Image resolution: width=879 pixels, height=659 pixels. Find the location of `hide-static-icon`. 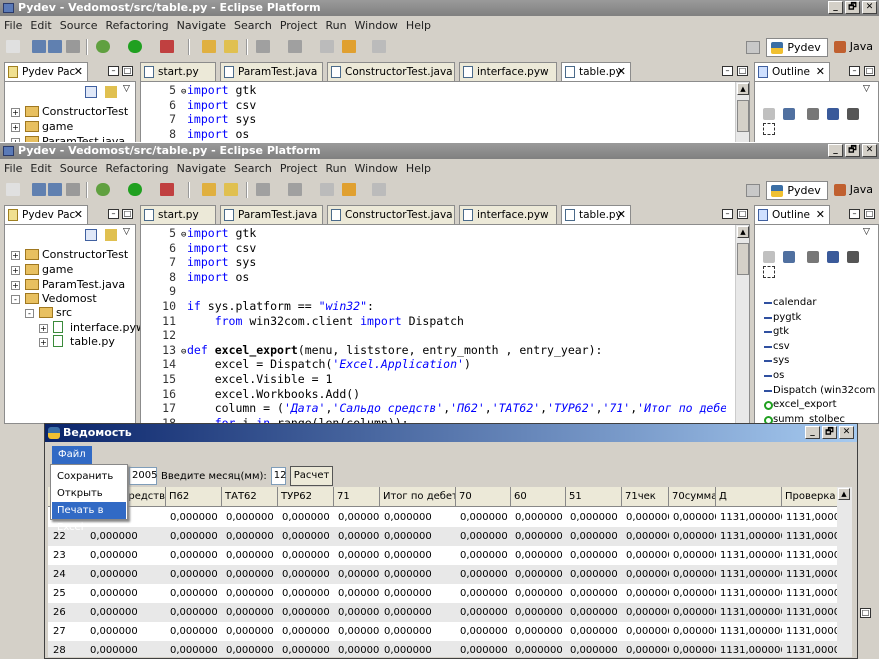

hide-static-icon is located at coordinates (813, 114).